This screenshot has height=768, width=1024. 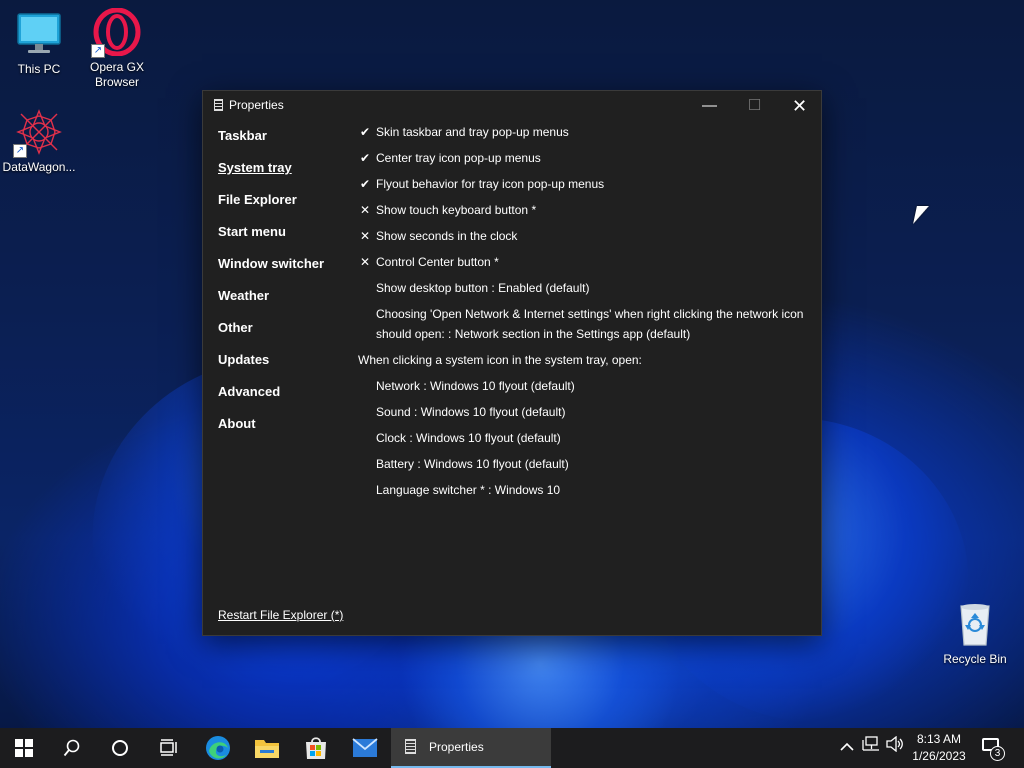 I want to click on option-touch-keyboard: ✕ Show touch keyboard button *, so click(x=583, y=215).